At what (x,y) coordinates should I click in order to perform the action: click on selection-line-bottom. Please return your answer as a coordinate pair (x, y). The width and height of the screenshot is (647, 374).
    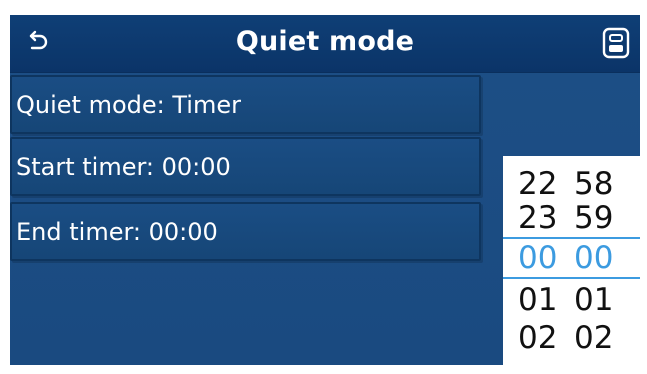
    Looking at the image, I should click on (571, 278).